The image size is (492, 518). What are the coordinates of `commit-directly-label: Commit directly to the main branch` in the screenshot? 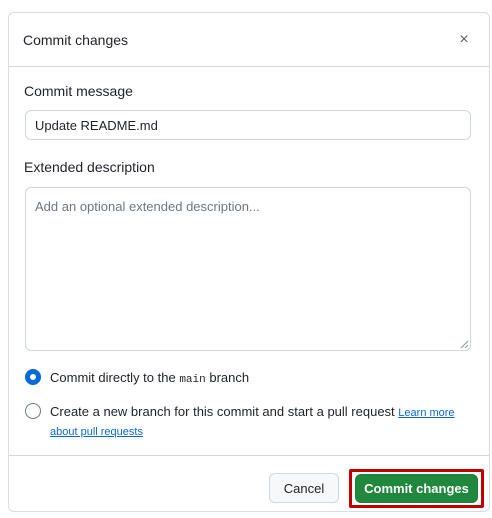 It's located at (150, 378).